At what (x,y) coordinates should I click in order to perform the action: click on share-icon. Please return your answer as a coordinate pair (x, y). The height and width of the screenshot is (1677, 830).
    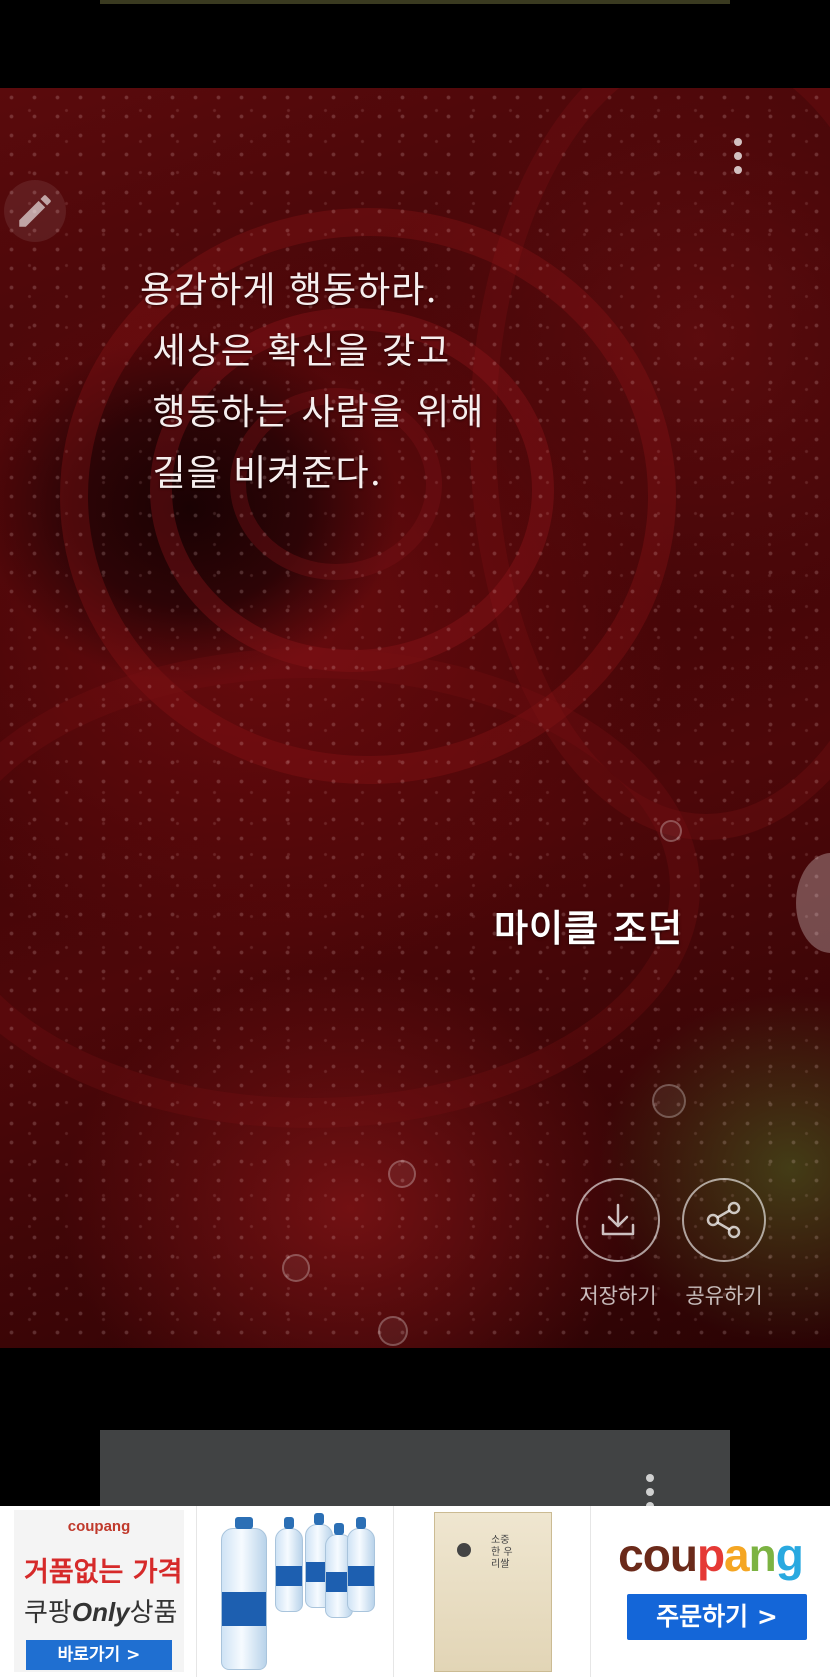
    Looking at the image, I should click on (723, 1220).